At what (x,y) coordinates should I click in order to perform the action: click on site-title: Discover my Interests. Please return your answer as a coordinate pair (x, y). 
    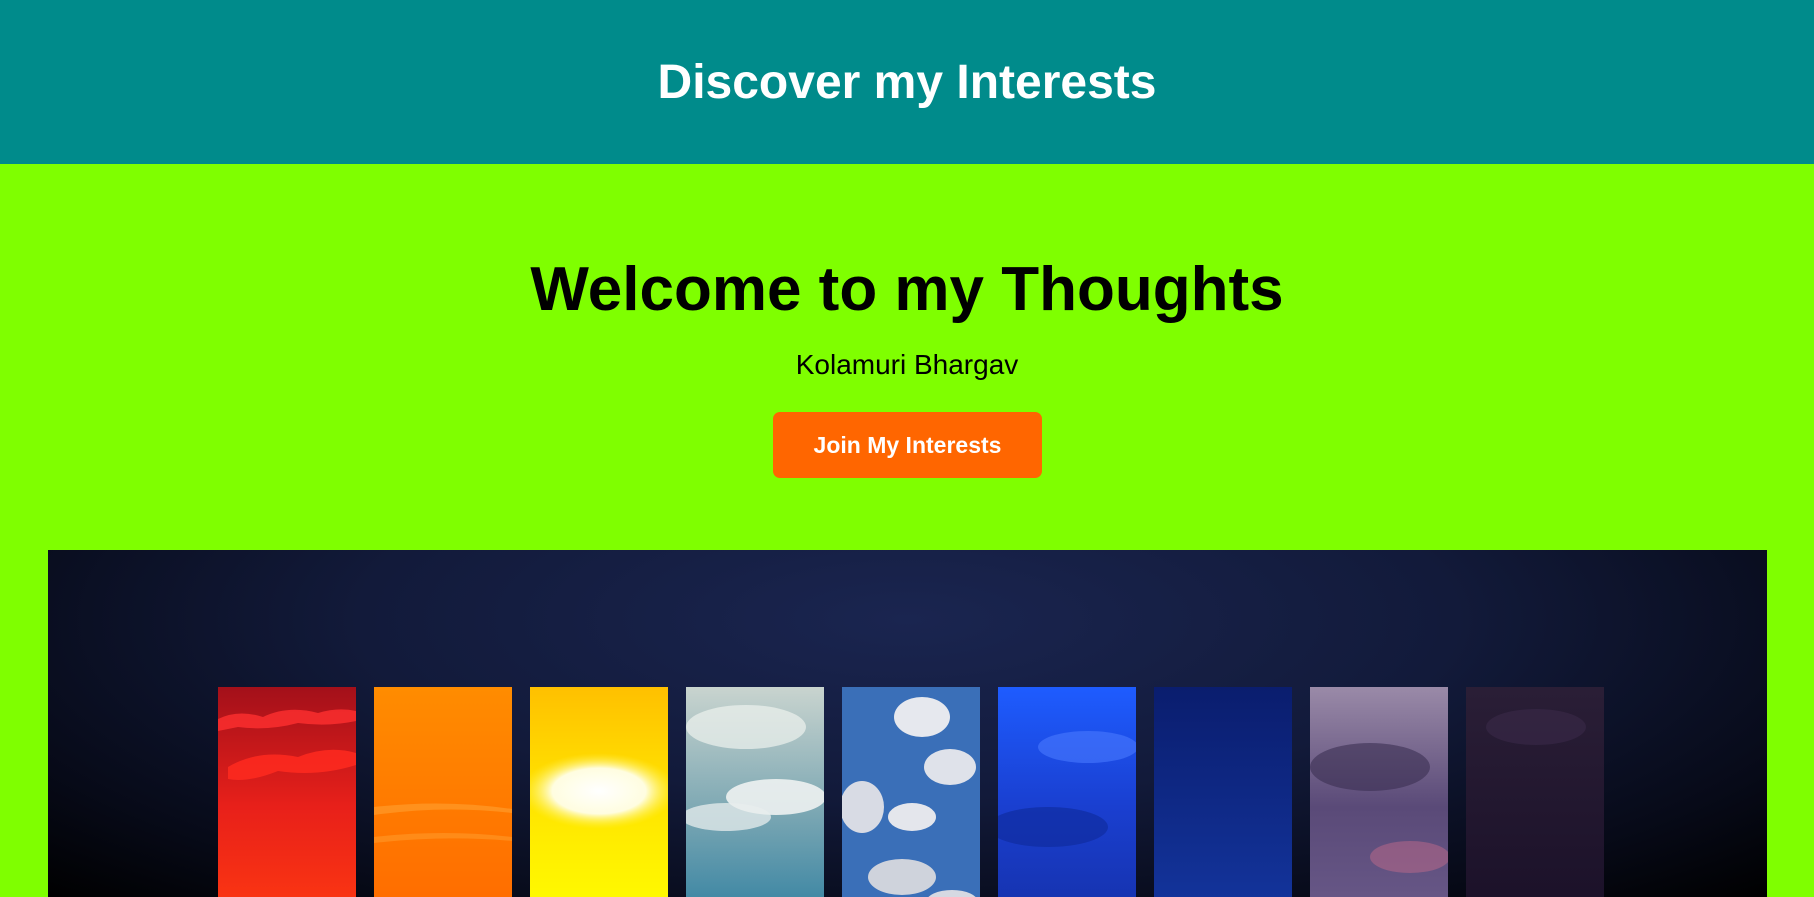
    Looking at the image, I should click on (907, 82).